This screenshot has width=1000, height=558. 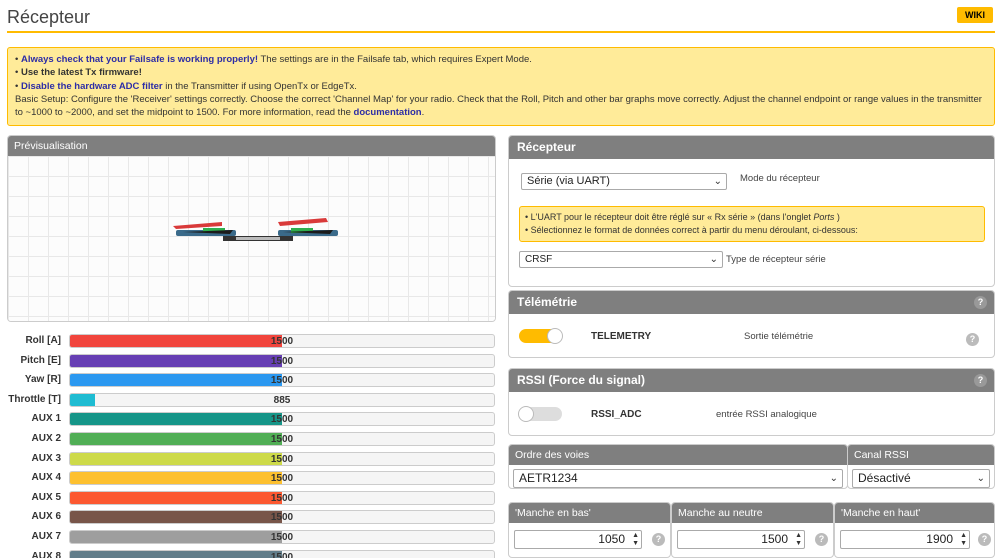 I want to click on telemetry-toggle, so click(x=541, y=336).